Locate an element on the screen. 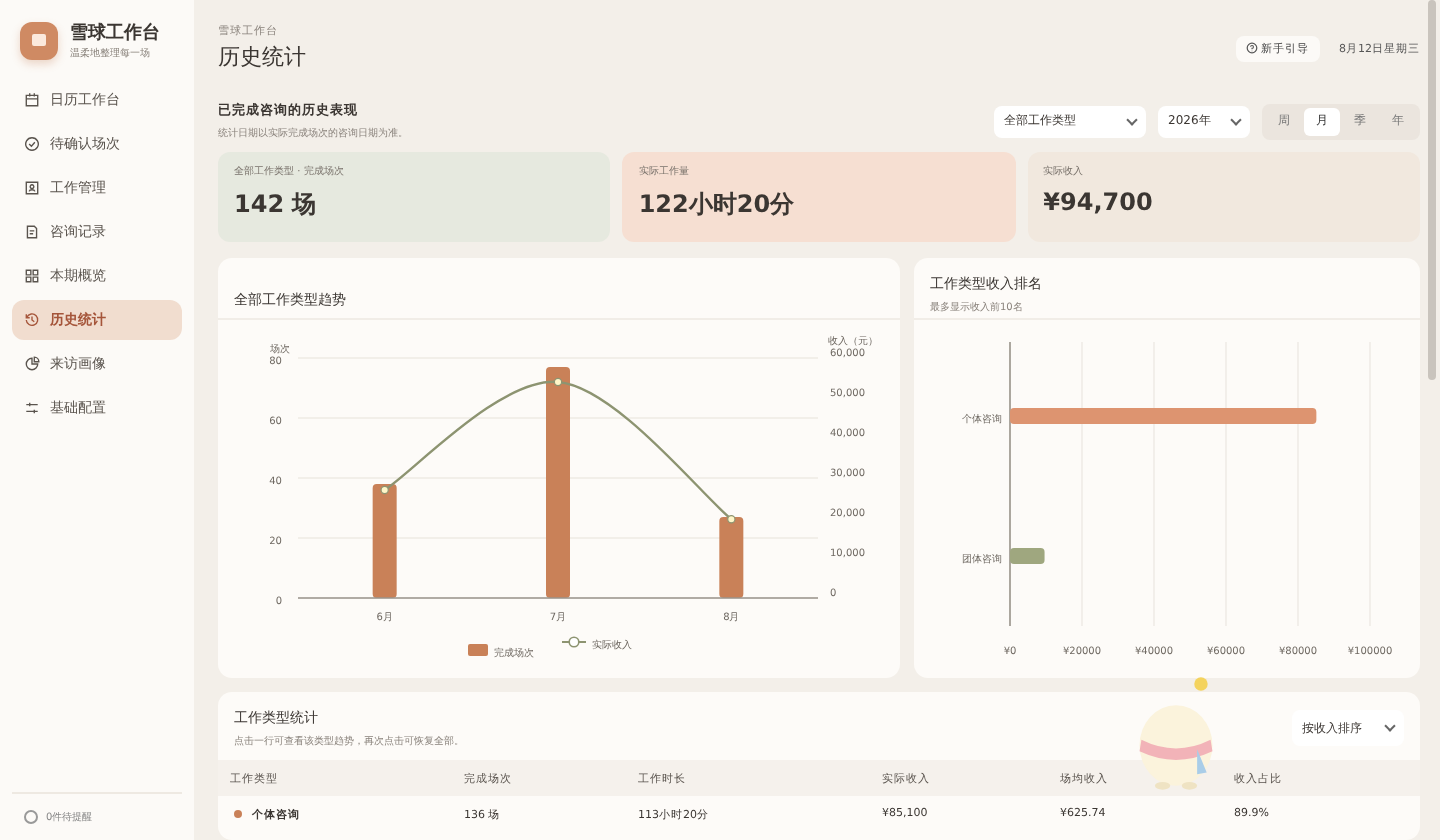 The image size is (1440, 840). grid-icon is located at coordinates (32, 276).